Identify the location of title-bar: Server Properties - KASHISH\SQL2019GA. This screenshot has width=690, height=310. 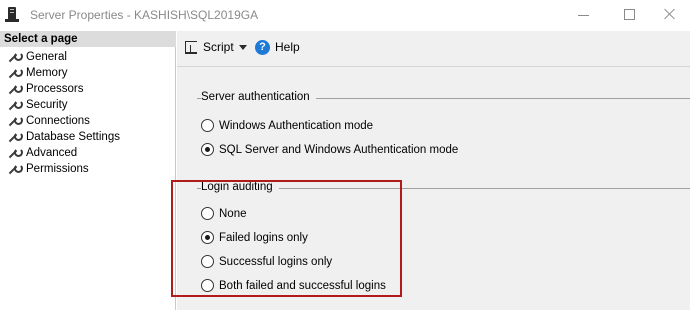
(345, 15).